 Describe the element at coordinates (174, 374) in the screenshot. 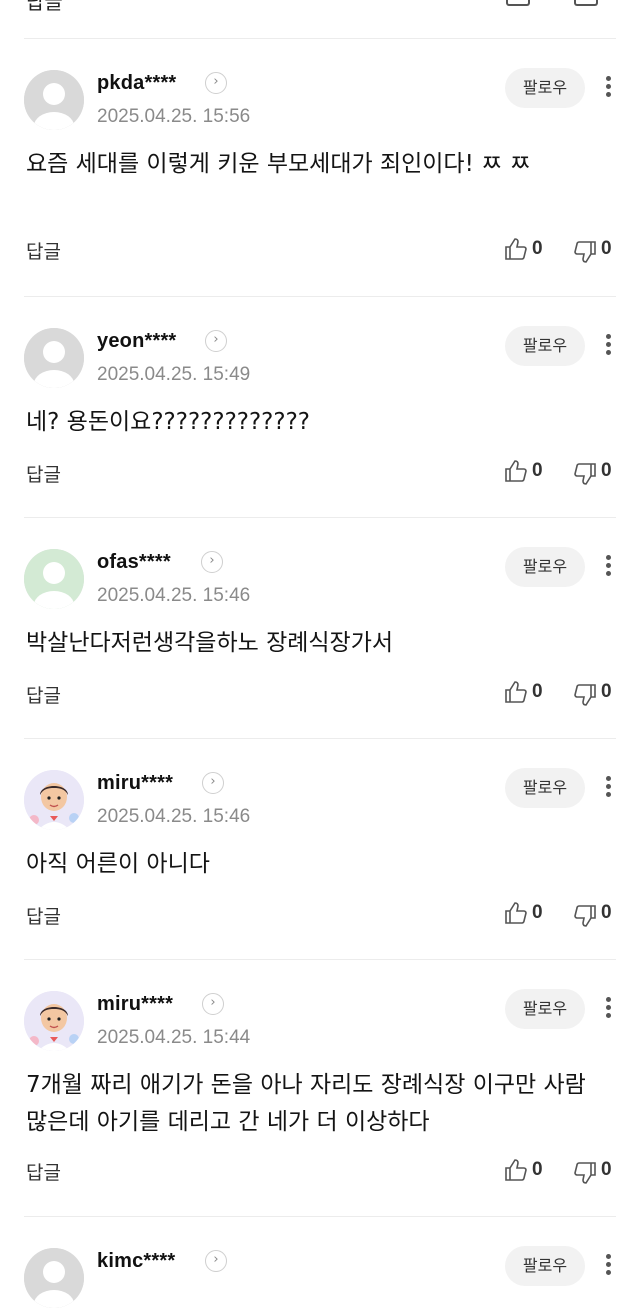

I see `timestamp: 2025.04.25. 15:49` at that location.